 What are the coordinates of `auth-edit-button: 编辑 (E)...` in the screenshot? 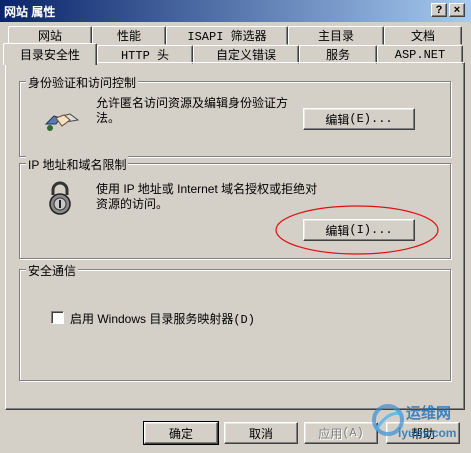 It's located at (359, 119).